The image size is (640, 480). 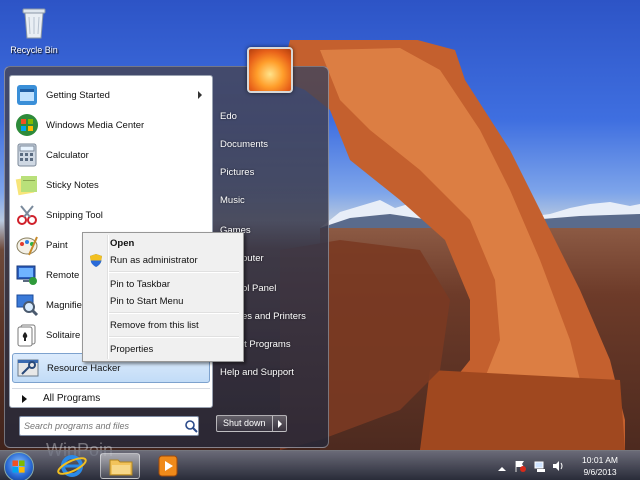 What do you see at coordinates (26, 186) in the screenshot?
I see `sticky-notes-icon` at bounding box center [26, 186].